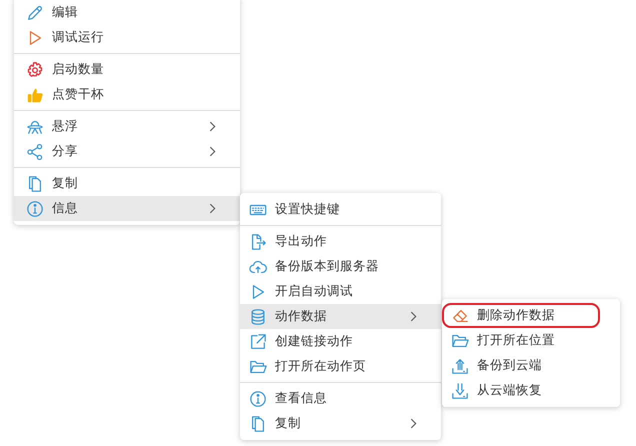 This screenshot has height=446, width=636. Describe the element at coordinates (127, 126) in the screenshot. I see `menu-item: 悬浮` at that location.